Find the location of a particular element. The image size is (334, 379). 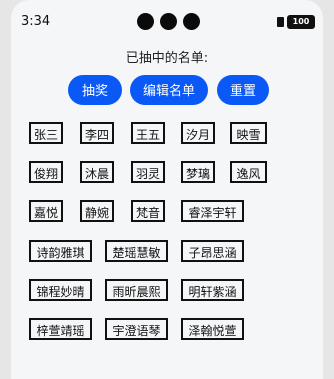

name-tag: 静婉 is located at coordinates (97, 211).